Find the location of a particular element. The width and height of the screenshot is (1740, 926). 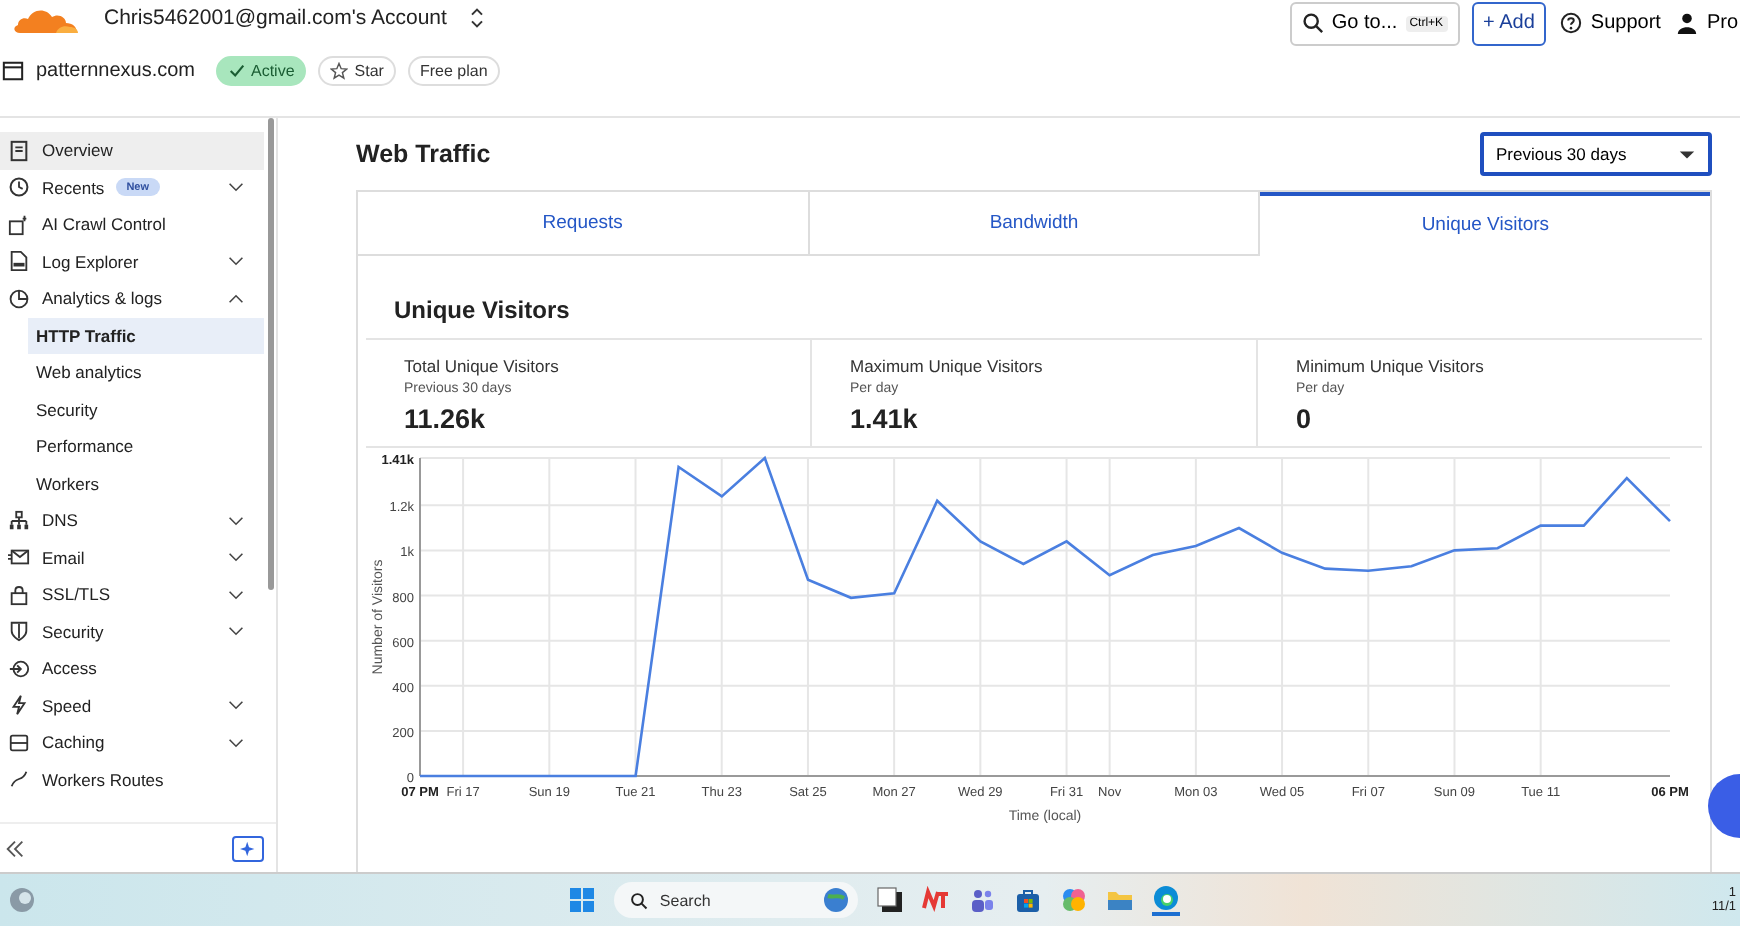

stat-value: 1.41k is located at coordinates (885, 419).